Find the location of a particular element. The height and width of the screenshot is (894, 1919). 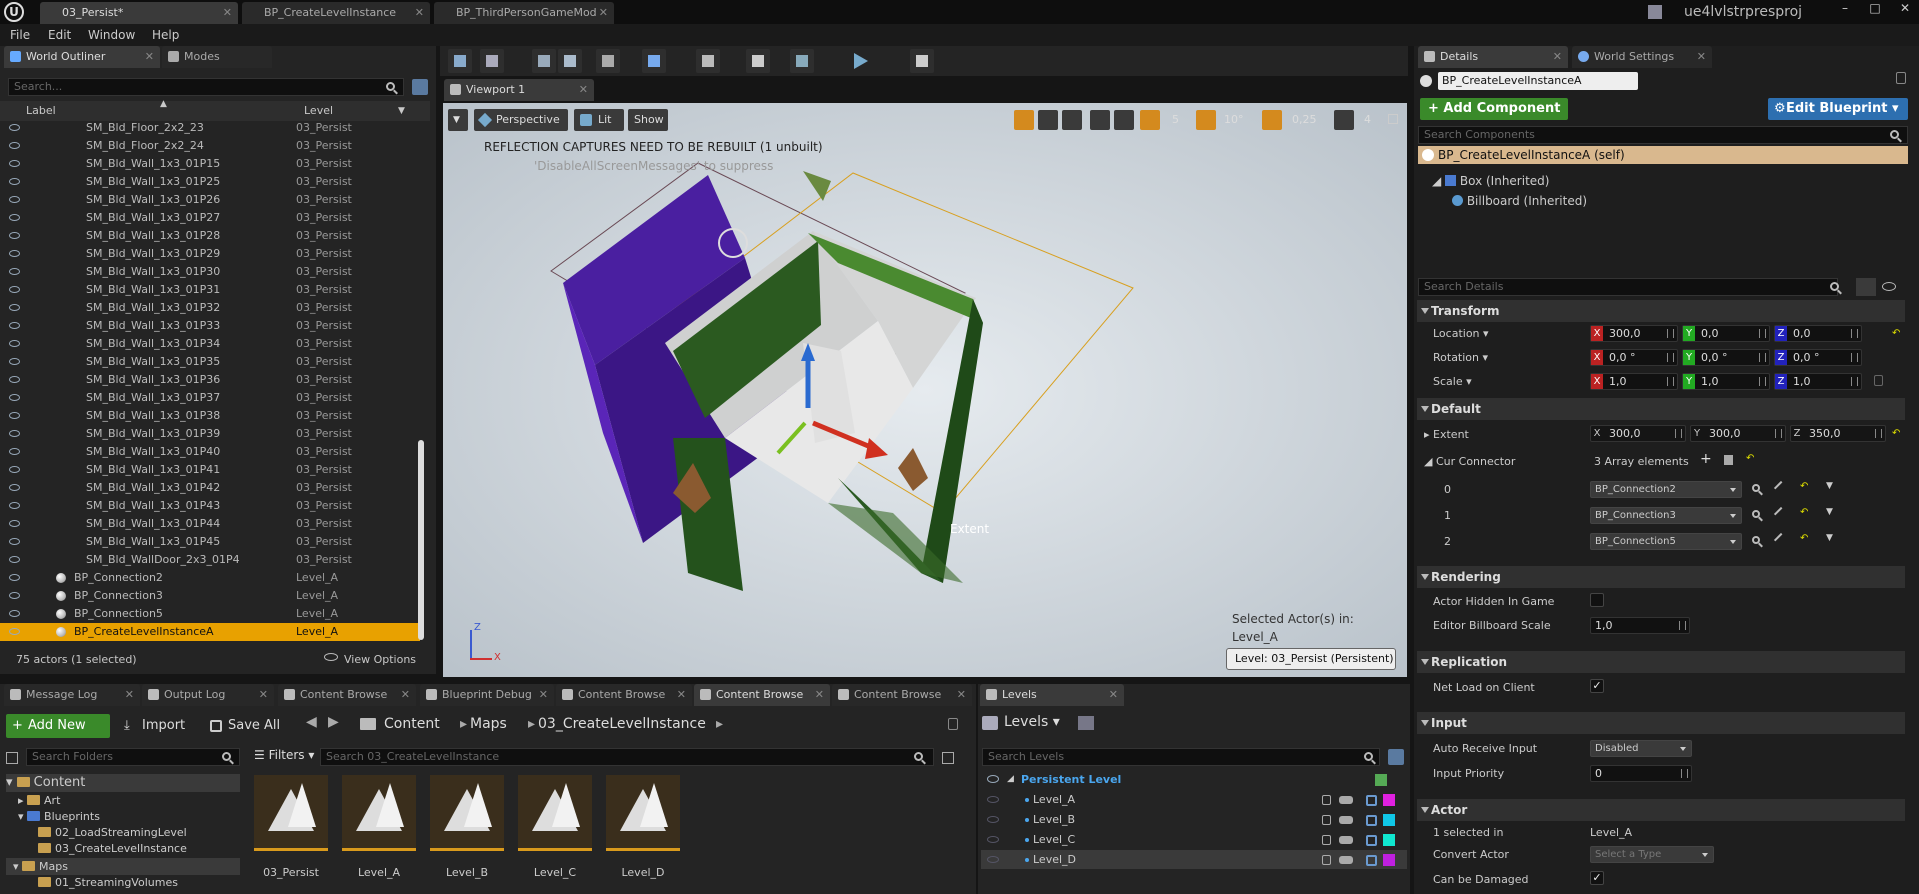

section-transform: Transform is located at coordinates (1661, 311).